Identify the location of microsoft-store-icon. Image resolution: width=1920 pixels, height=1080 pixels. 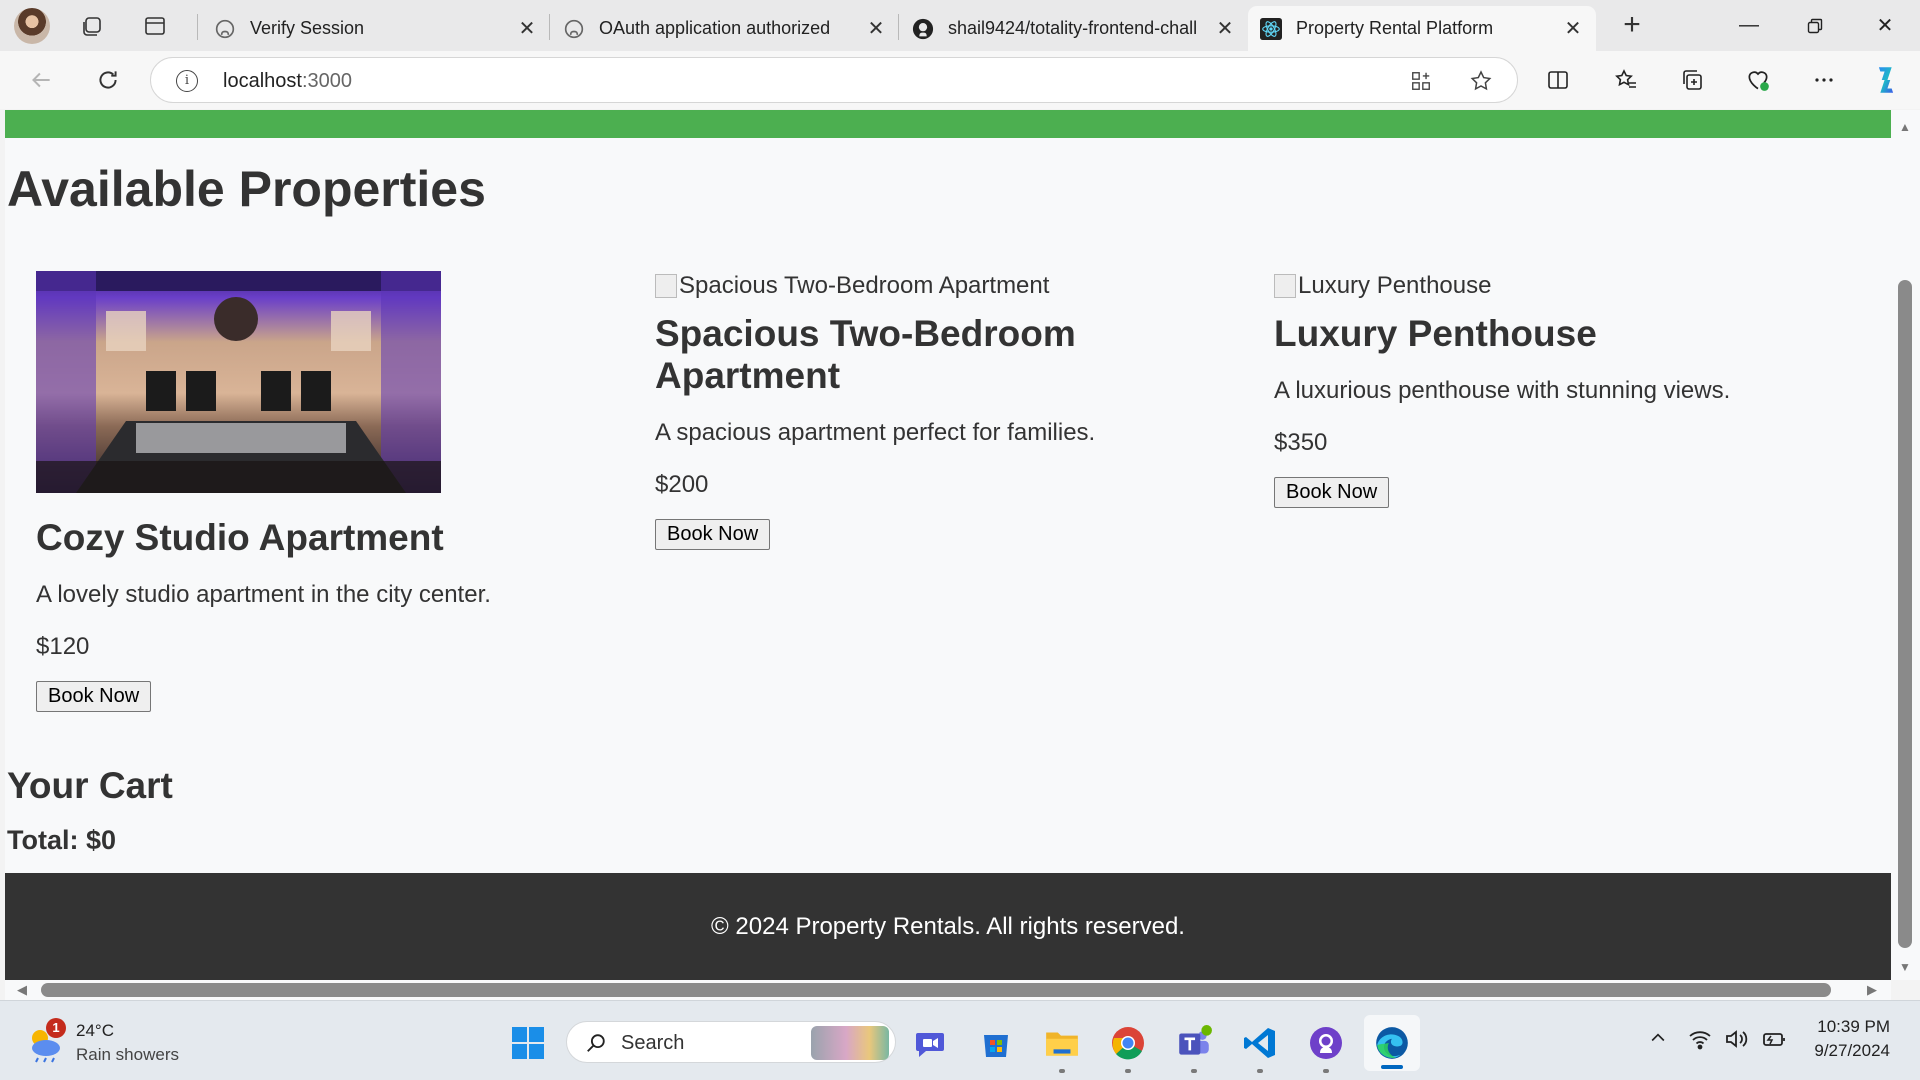
(996, 1043).